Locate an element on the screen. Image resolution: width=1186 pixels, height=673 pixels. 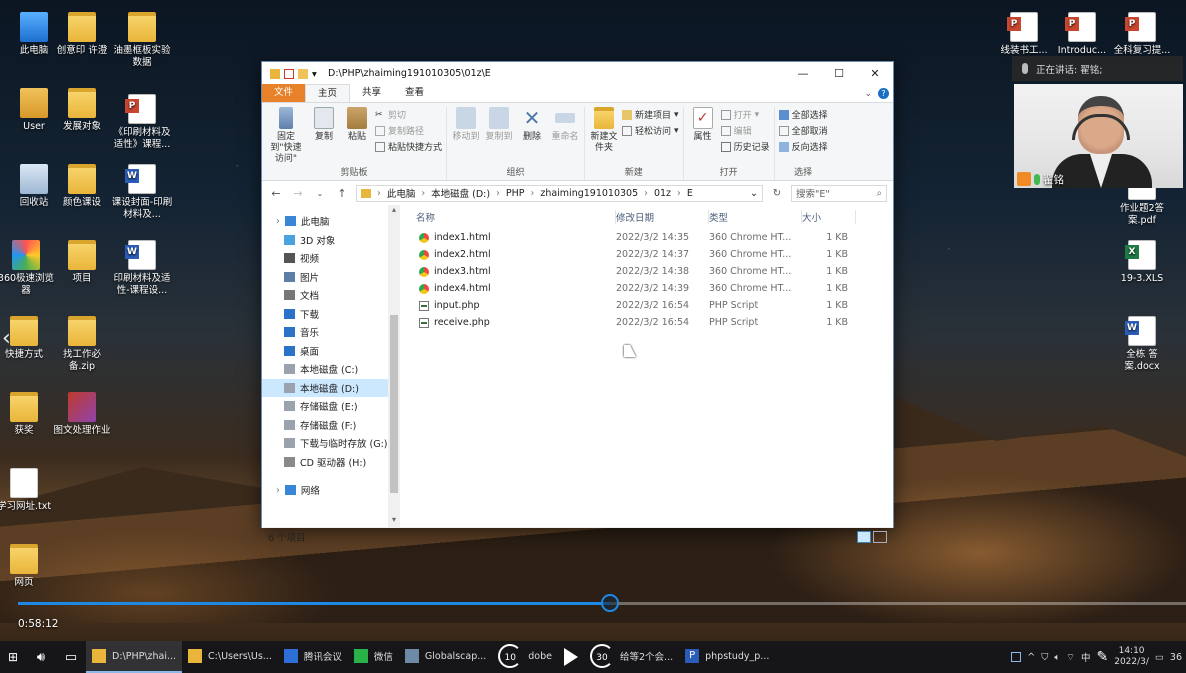
nav-item: 桌面 is located at coordinates (325, 351).